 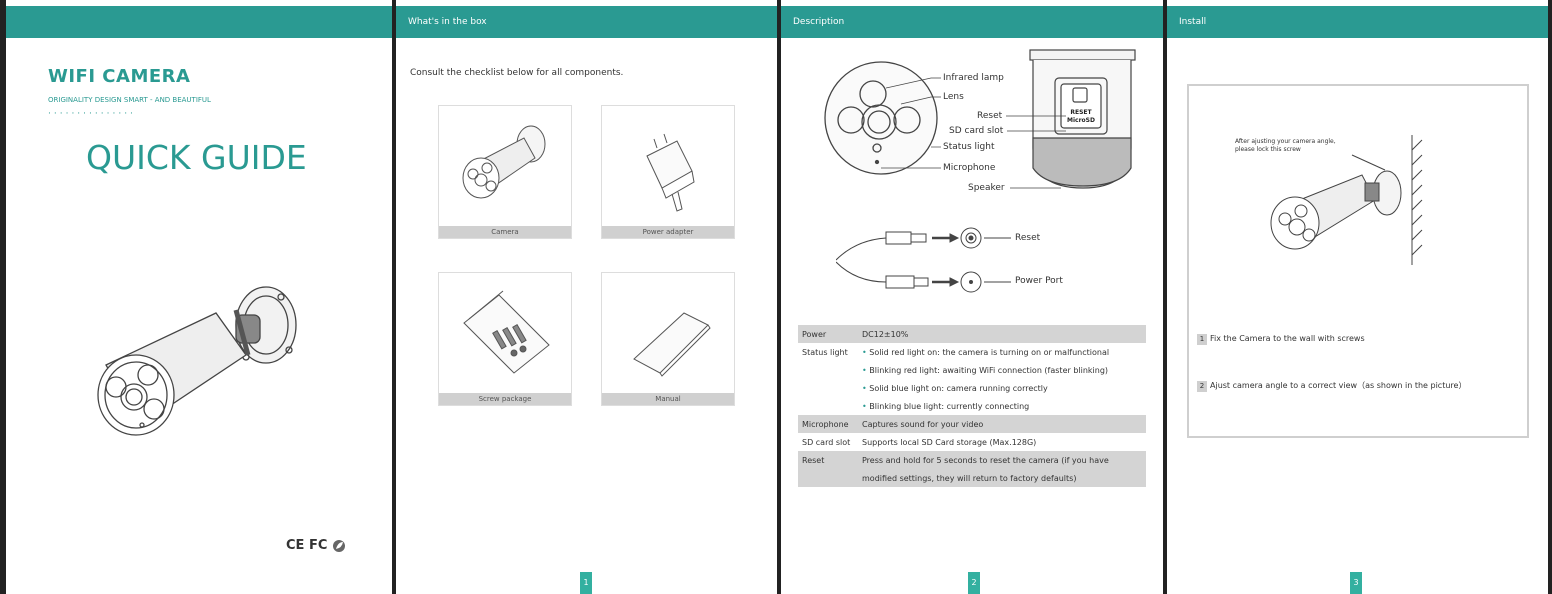 I want to click on cover-header-bar, so click(x=199, y=22).